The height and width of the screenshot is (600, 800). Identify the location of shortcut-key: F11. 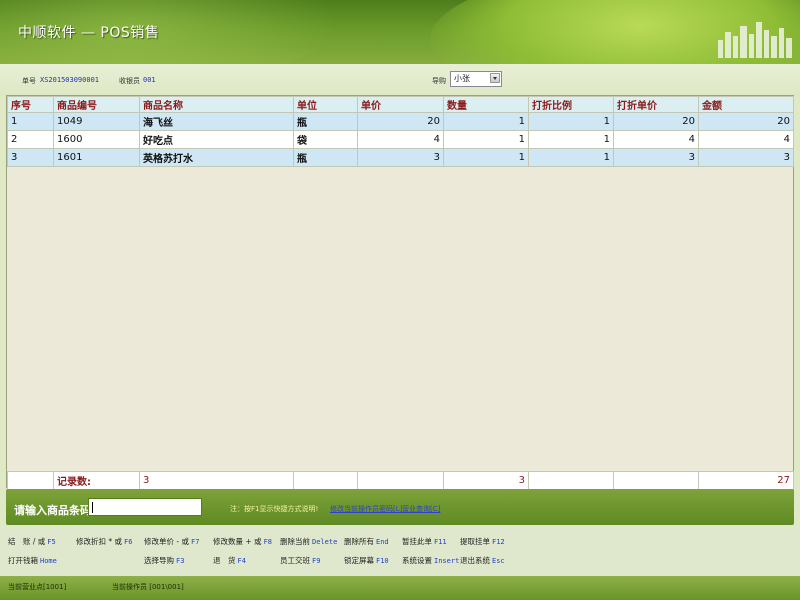
(440, 542).